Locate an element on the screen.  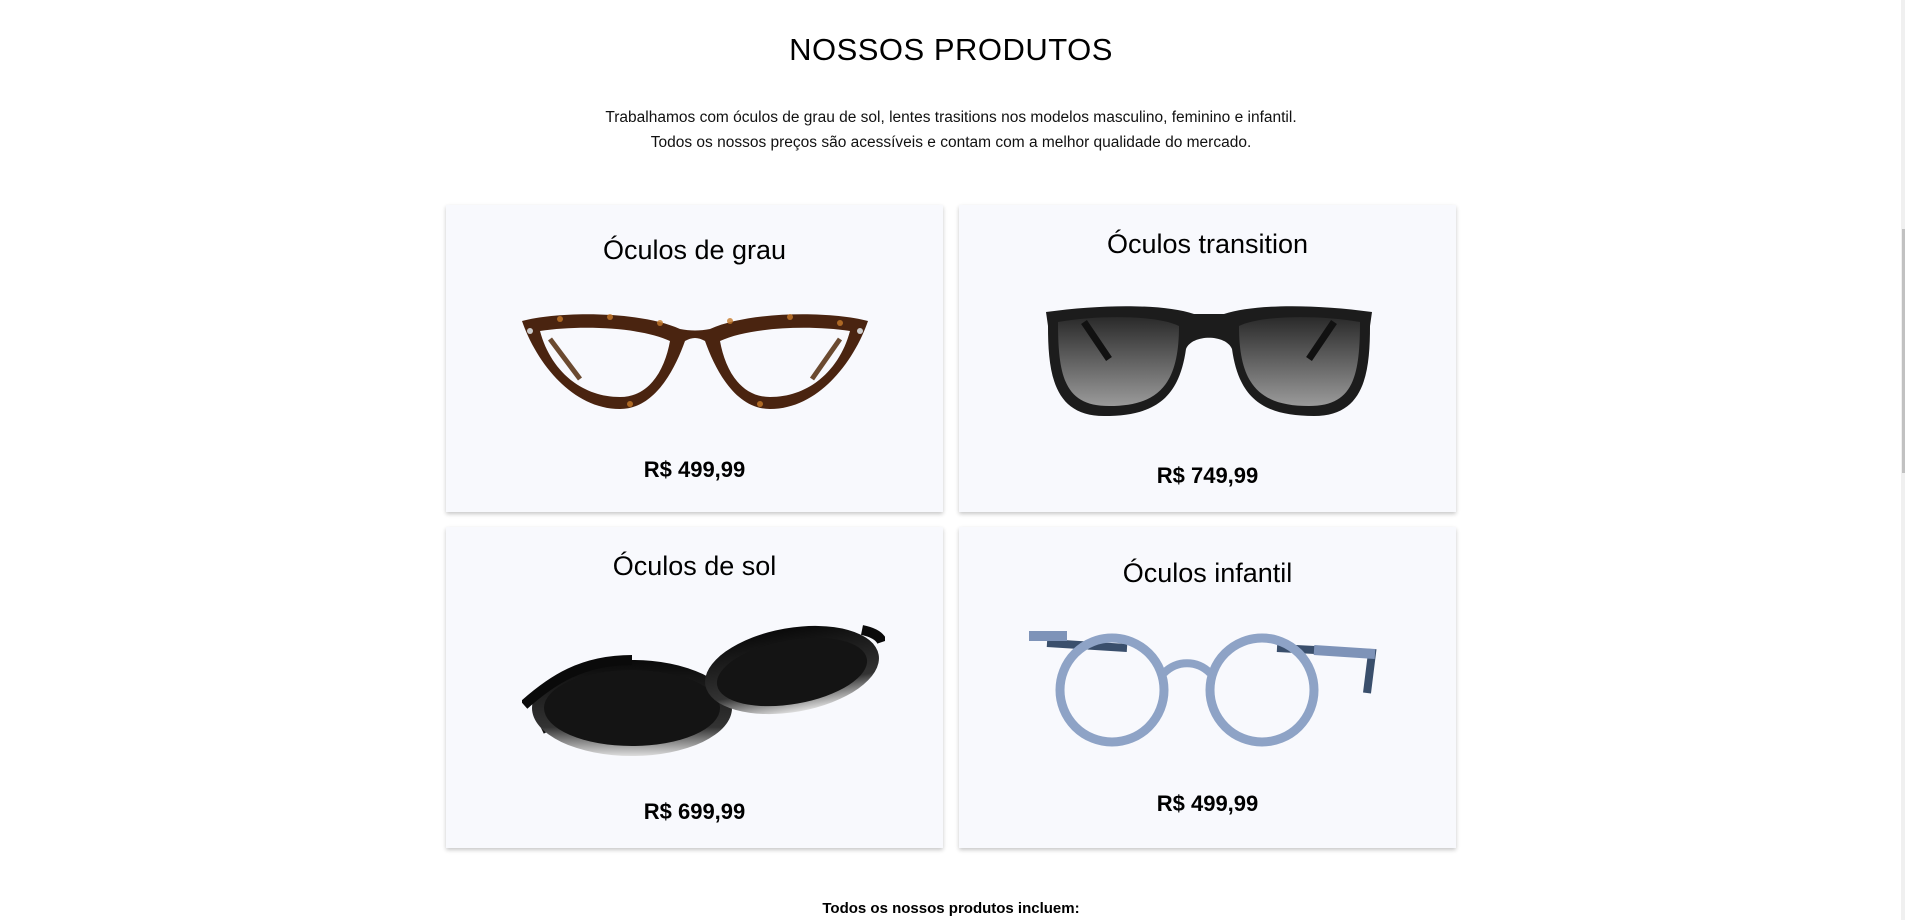
product-card-sol: Óculos de sol R$ 699,99 is located at coordinates (694, 687).